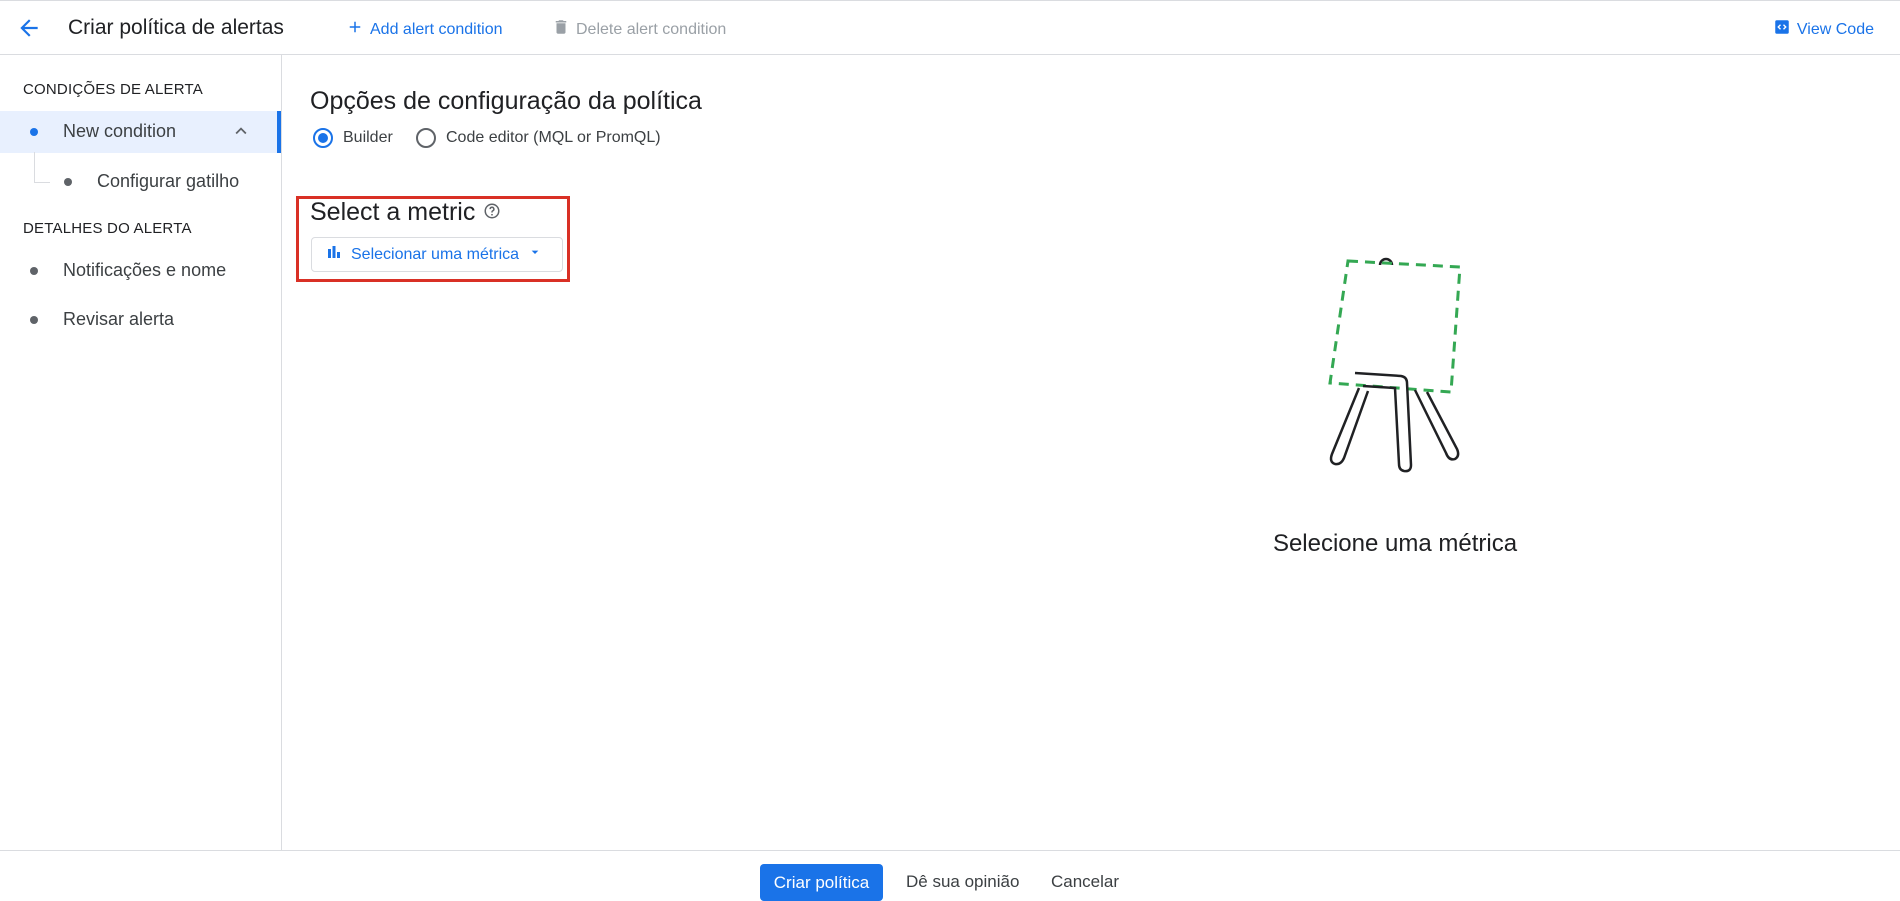  Describe the element at coordinates (113, 89) in the screenshot. I see `section-heading-alert-conditions: CONDIÇÕES DE ALERTA` at that location.